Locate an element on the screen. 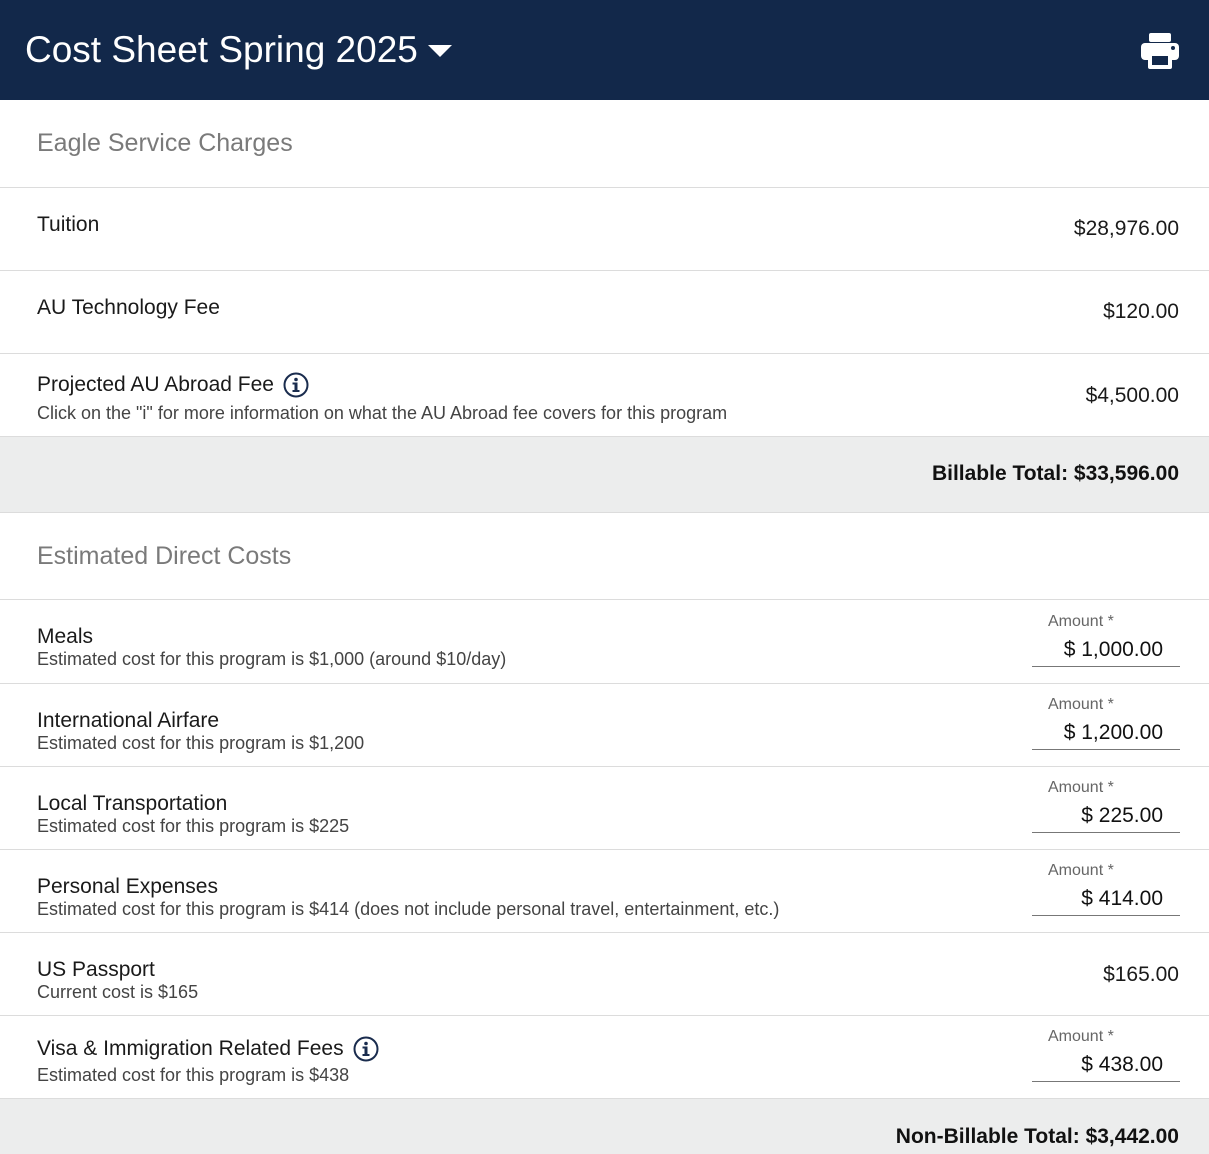  cost-description: Estimated cost for this program is $225 is located at coordinates (193, 826).